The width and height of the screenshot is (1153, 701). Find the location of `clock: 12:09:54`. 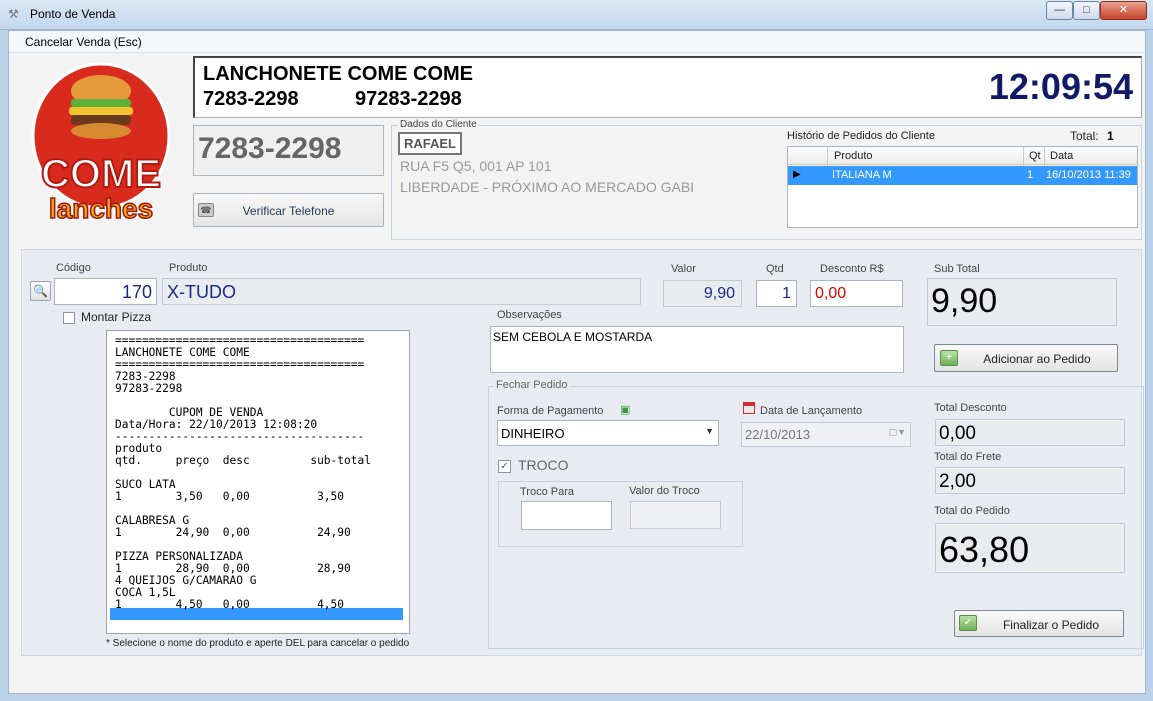

clock: 12:09:54 is located at coordinates (1060, 86).